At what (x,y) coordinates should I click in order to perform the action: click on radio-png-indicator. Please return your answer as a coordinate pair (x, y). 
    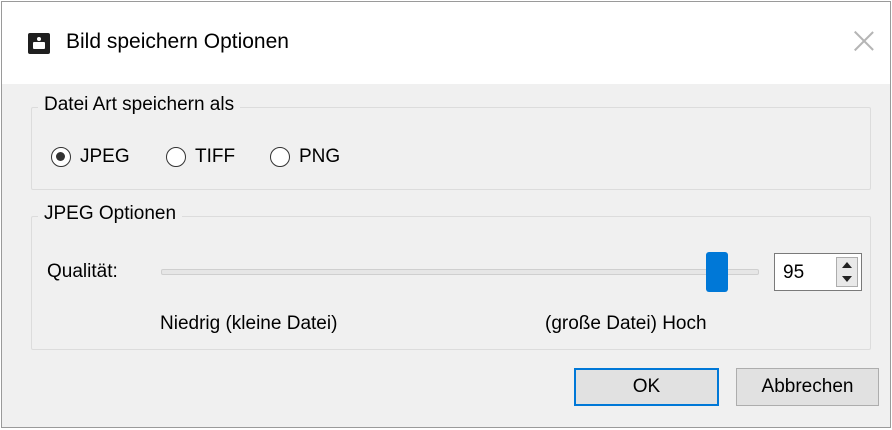
    Looking at the image, I should click on (280, 157).